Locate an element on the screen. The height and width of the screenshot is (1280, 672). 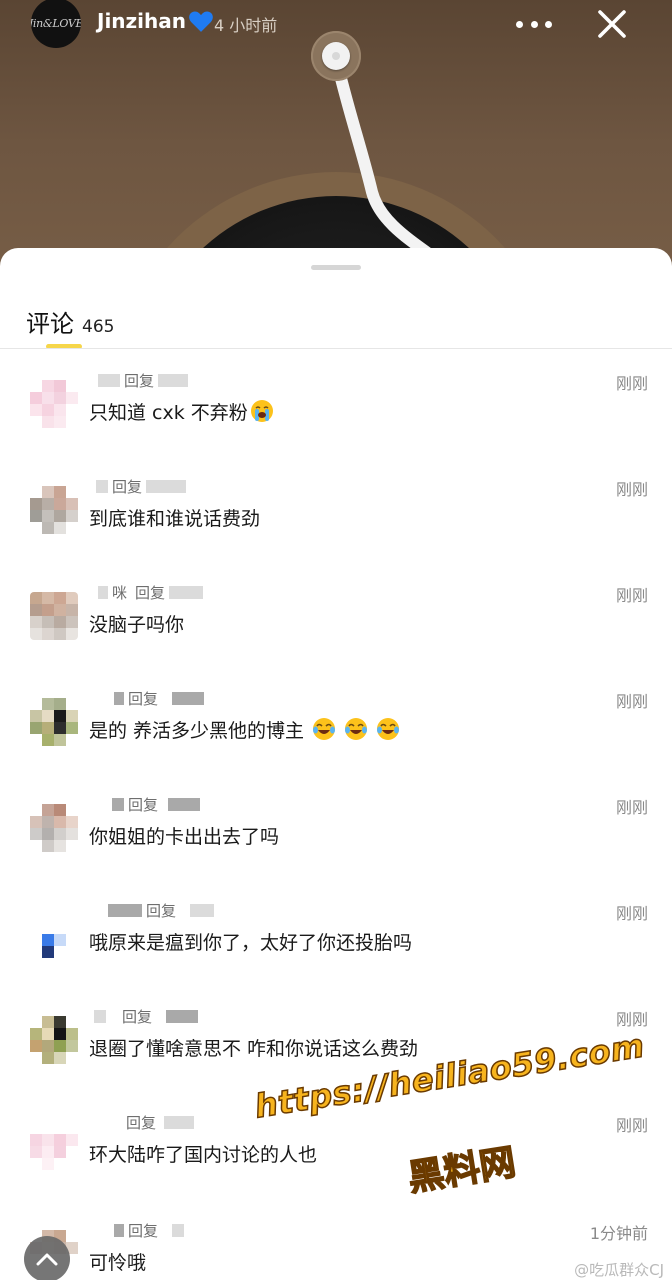
comment-item: 回复 只知道 cxk 不弃粉 刚刚 is located at coordinates (336, 421).